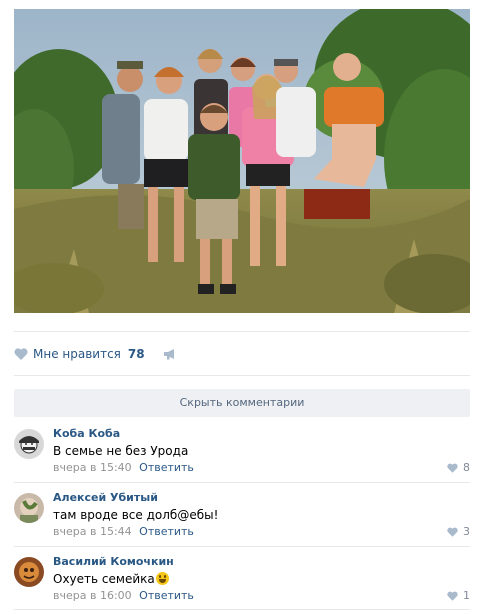 Image resolution: width=488 pixels, height=615 pixels. I want to click on like-count: 78, so click(136, 354).